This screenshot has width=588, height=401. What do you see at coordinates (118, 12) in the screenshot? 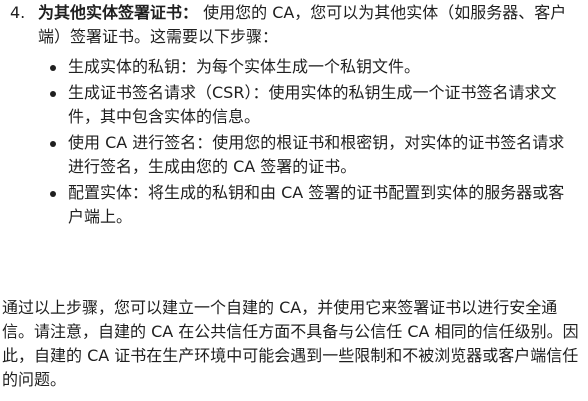
I see `step-title: 为其他实体签署证书：` at bounding box center [118, 12].